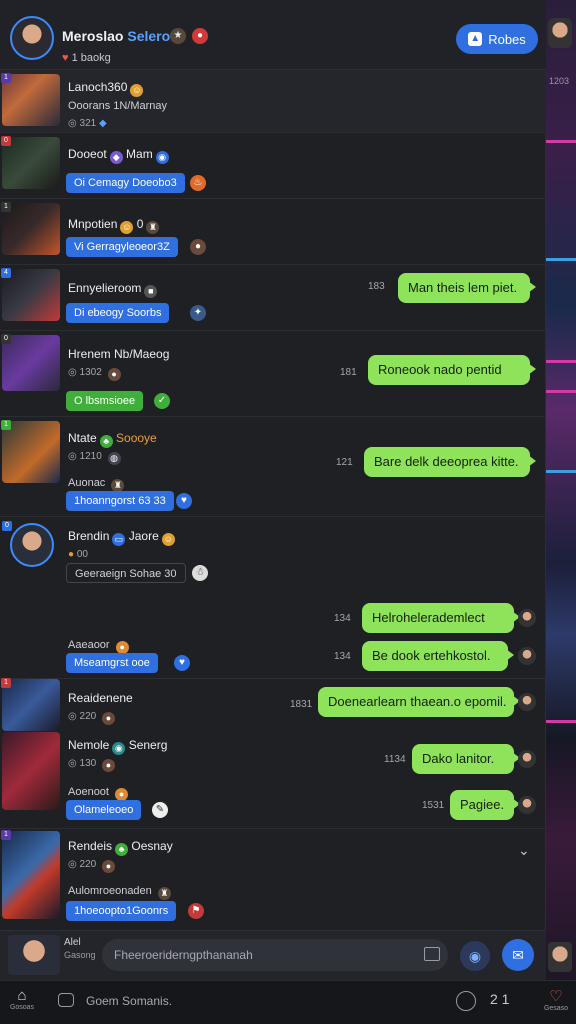  Describe the element at coordinates (342, 656) in the screenshot. I see `message-time: 134` at that location.